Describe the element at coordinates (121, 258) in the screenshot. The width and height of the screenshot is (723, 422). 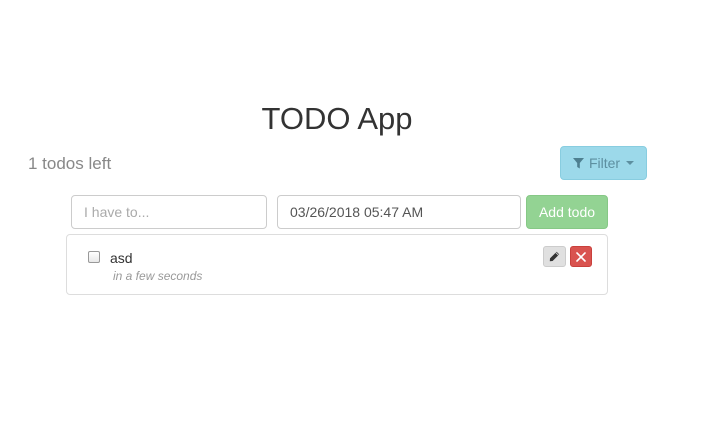
I see `todo-text: asd` at that location.